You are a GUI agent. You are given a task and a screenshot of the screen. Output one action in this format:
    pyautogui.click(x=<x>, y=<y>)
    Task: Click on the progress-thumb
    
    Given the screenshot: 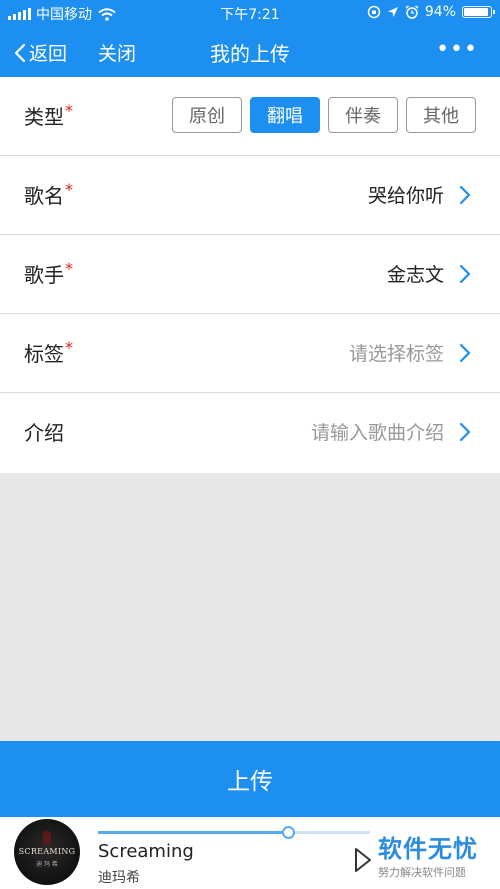 What is the action you would take?
    pyautogui.click(x=289, y=832)
    